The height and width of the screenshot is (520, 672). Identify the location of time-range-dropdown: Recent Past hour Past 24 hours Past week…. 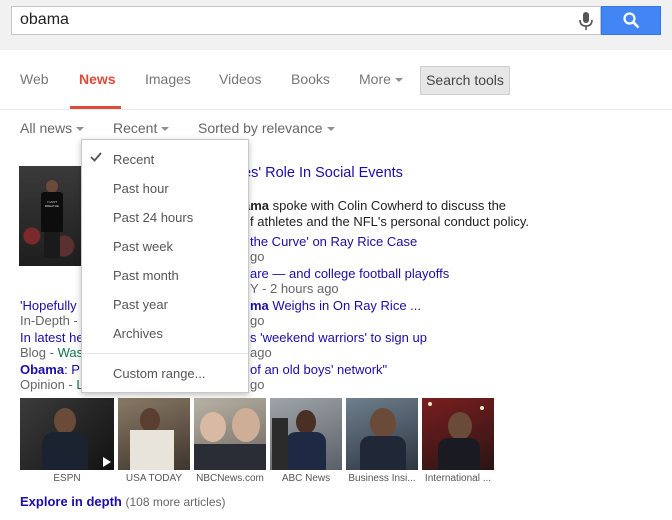
(165, 266).